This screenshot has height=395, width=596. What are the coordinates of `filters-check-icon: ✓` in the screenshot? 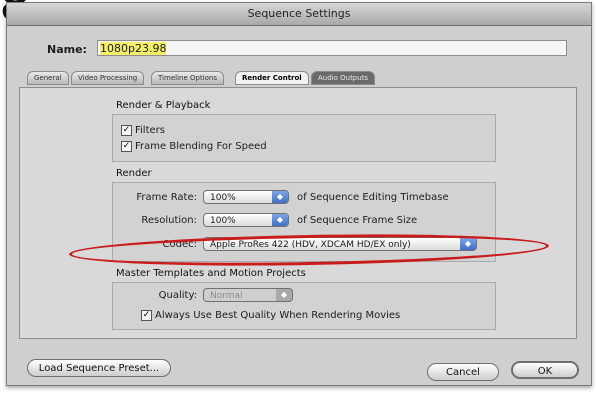 It's located at (126, 130).